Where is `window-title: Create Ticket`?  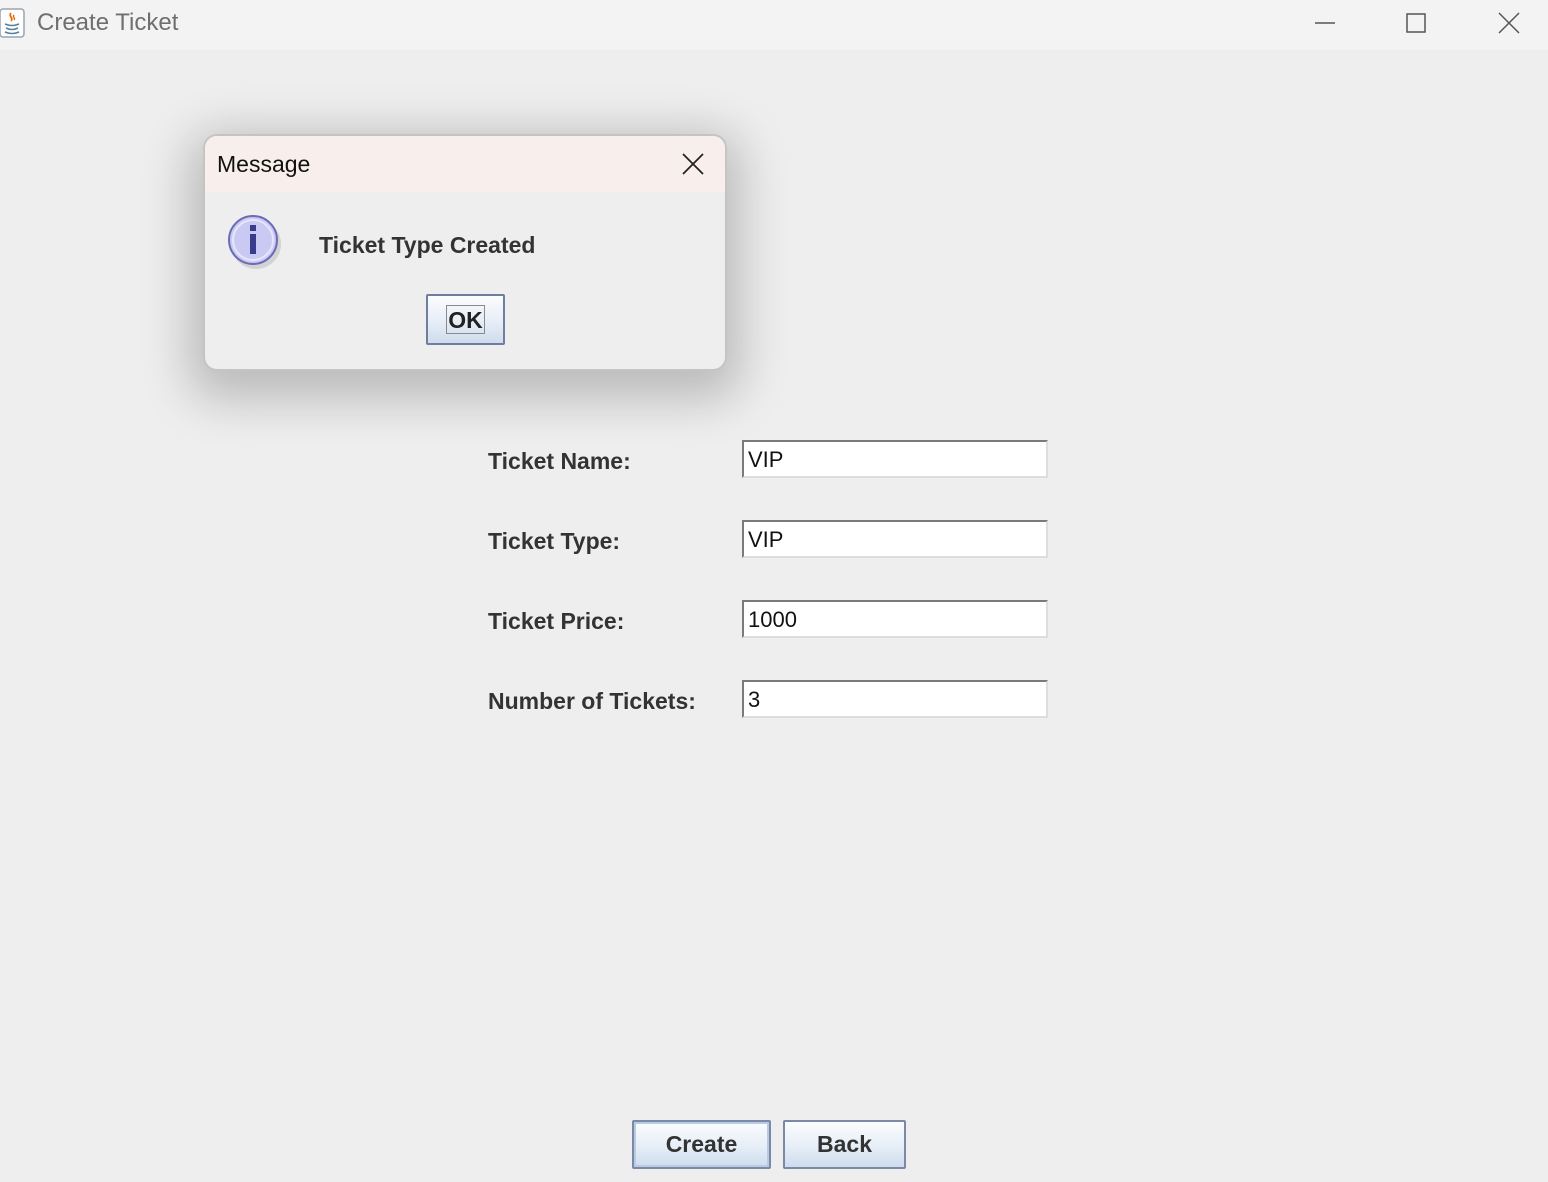 window-title: Create Ticket is located at coordinates (108, 22).